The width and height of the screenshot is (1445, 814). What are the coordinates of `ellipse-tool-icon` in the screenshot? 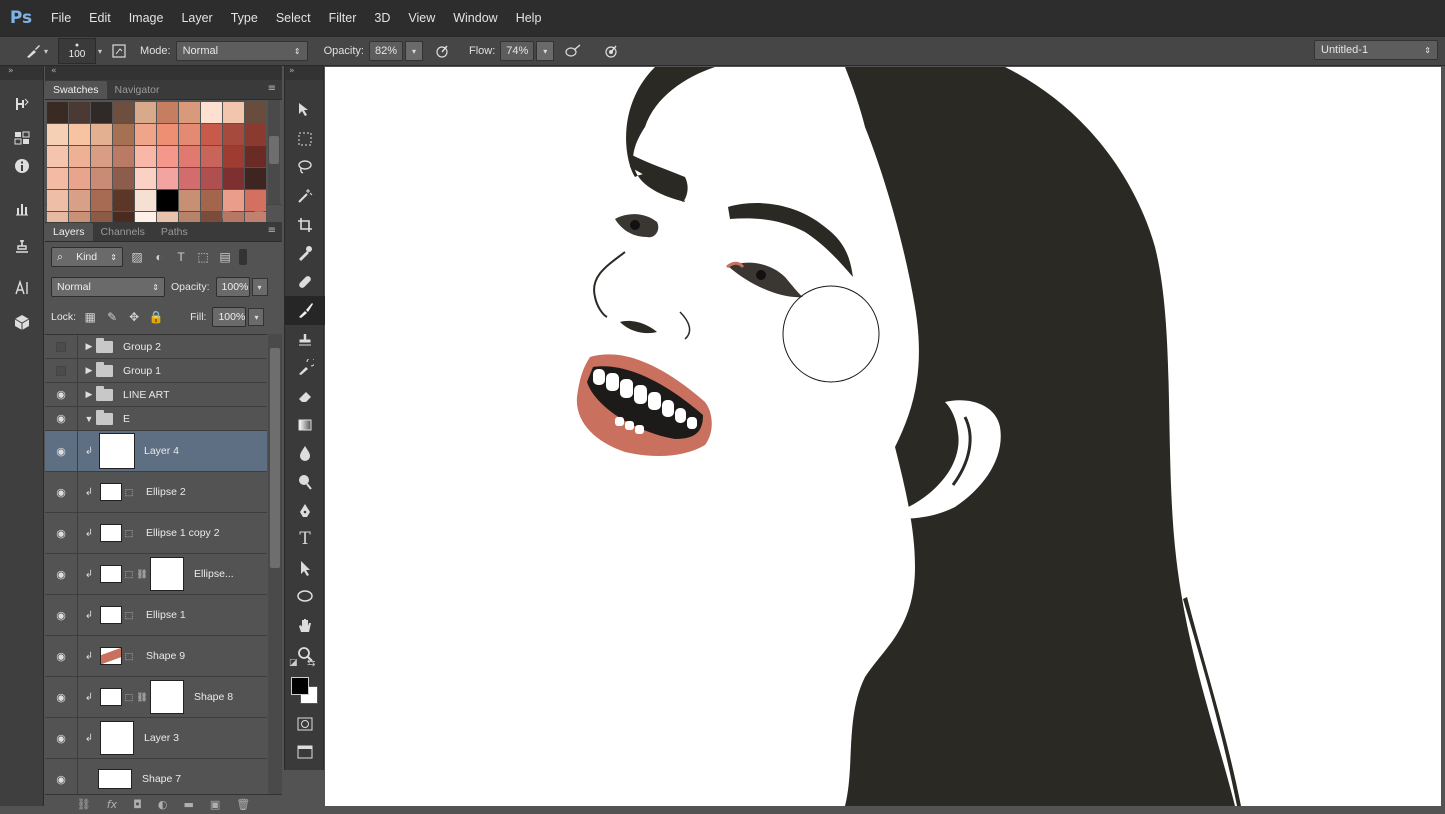 It's located at (305, 596).